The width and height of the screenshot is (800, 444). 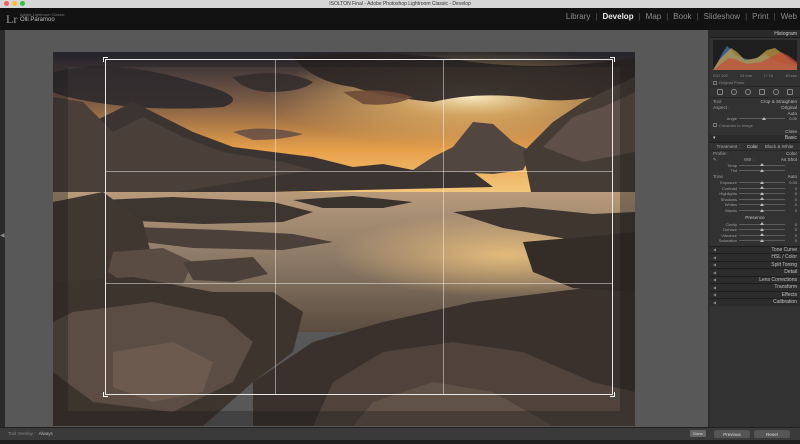 I want to click on saturation-slider-row: Saturation 0, so click(x=755, y=241).